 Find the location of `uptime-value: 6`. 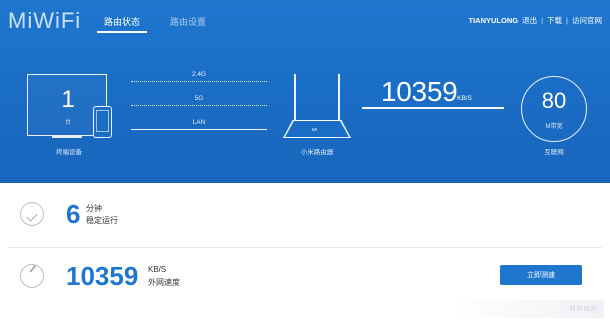

uptime-value: 6 is located at coordinates (73, 214).